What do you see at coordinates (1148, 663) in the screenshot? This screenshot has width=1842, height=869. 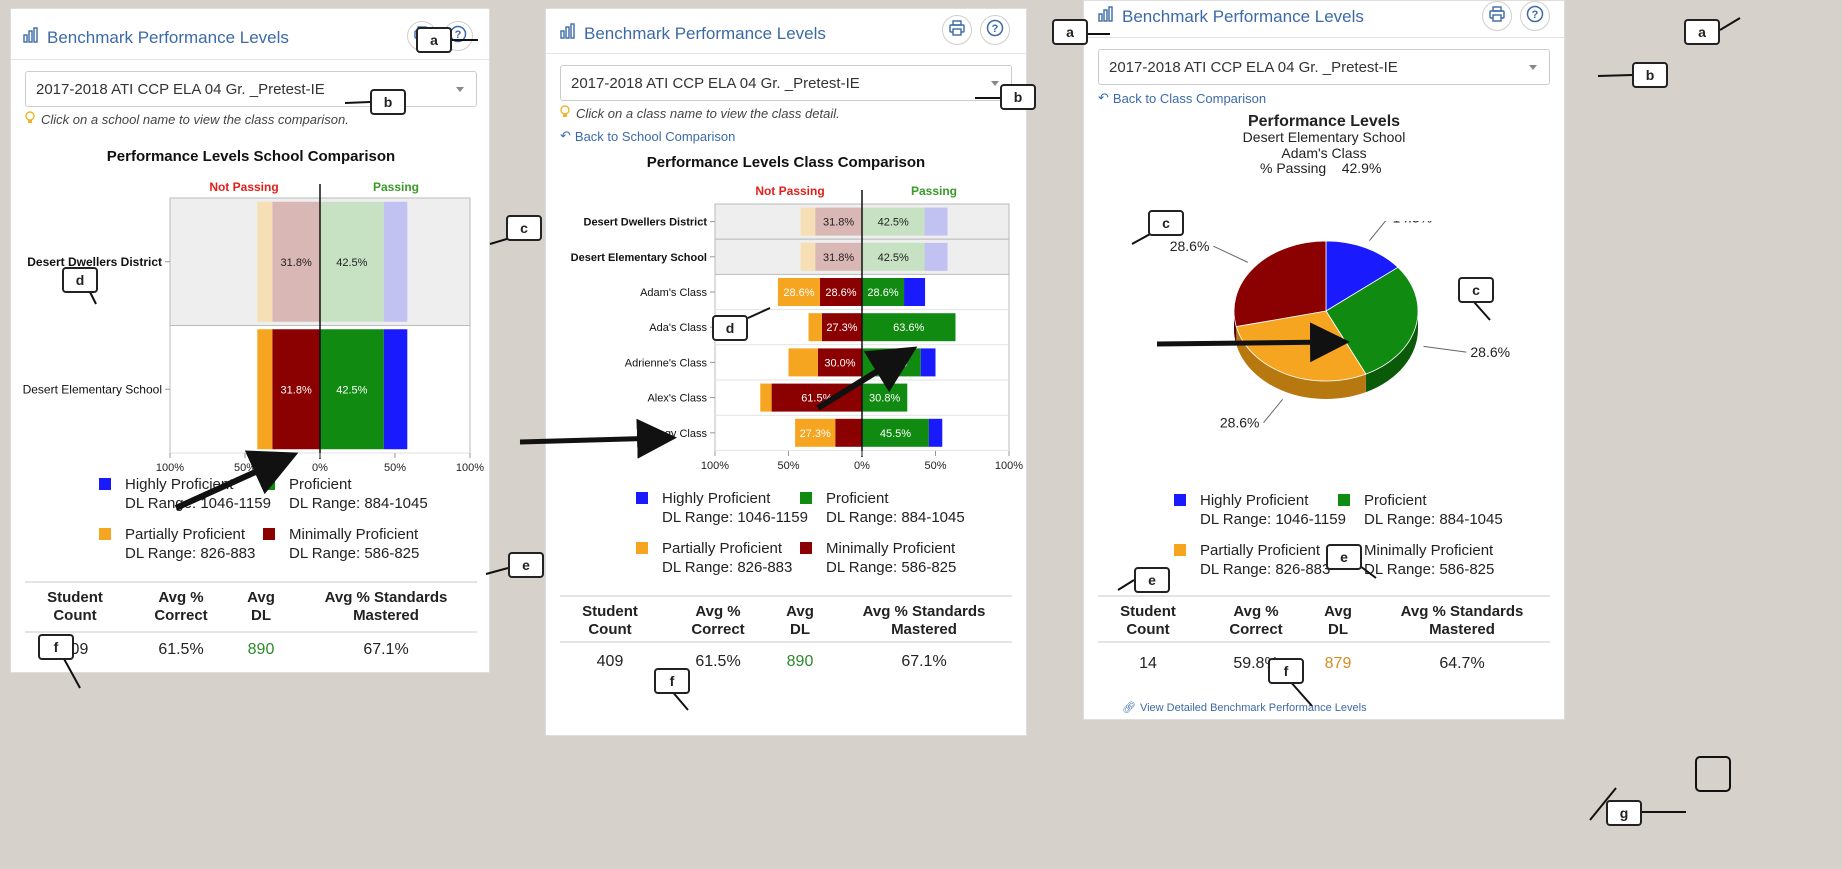 I see `value-student-count: 14` at bounding box center [1148, 663].